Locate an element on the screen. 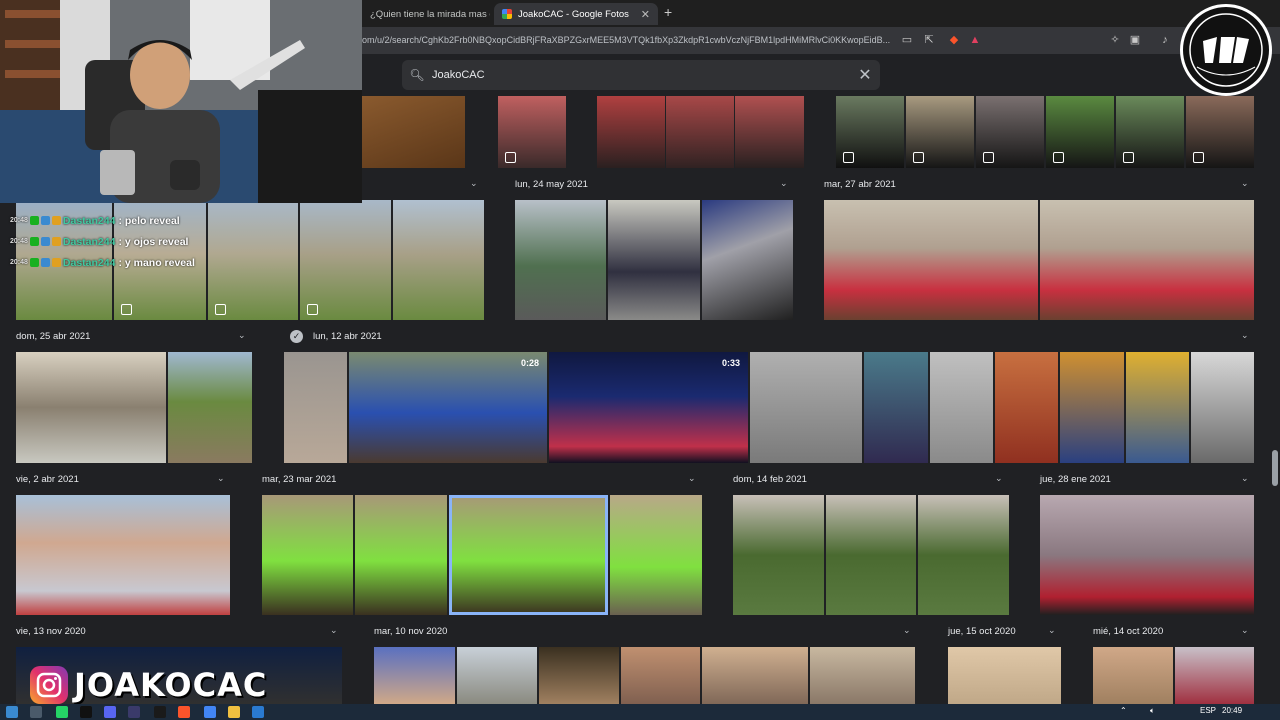  close-tab-icon: ✕ is located at coordinates (645, 14).